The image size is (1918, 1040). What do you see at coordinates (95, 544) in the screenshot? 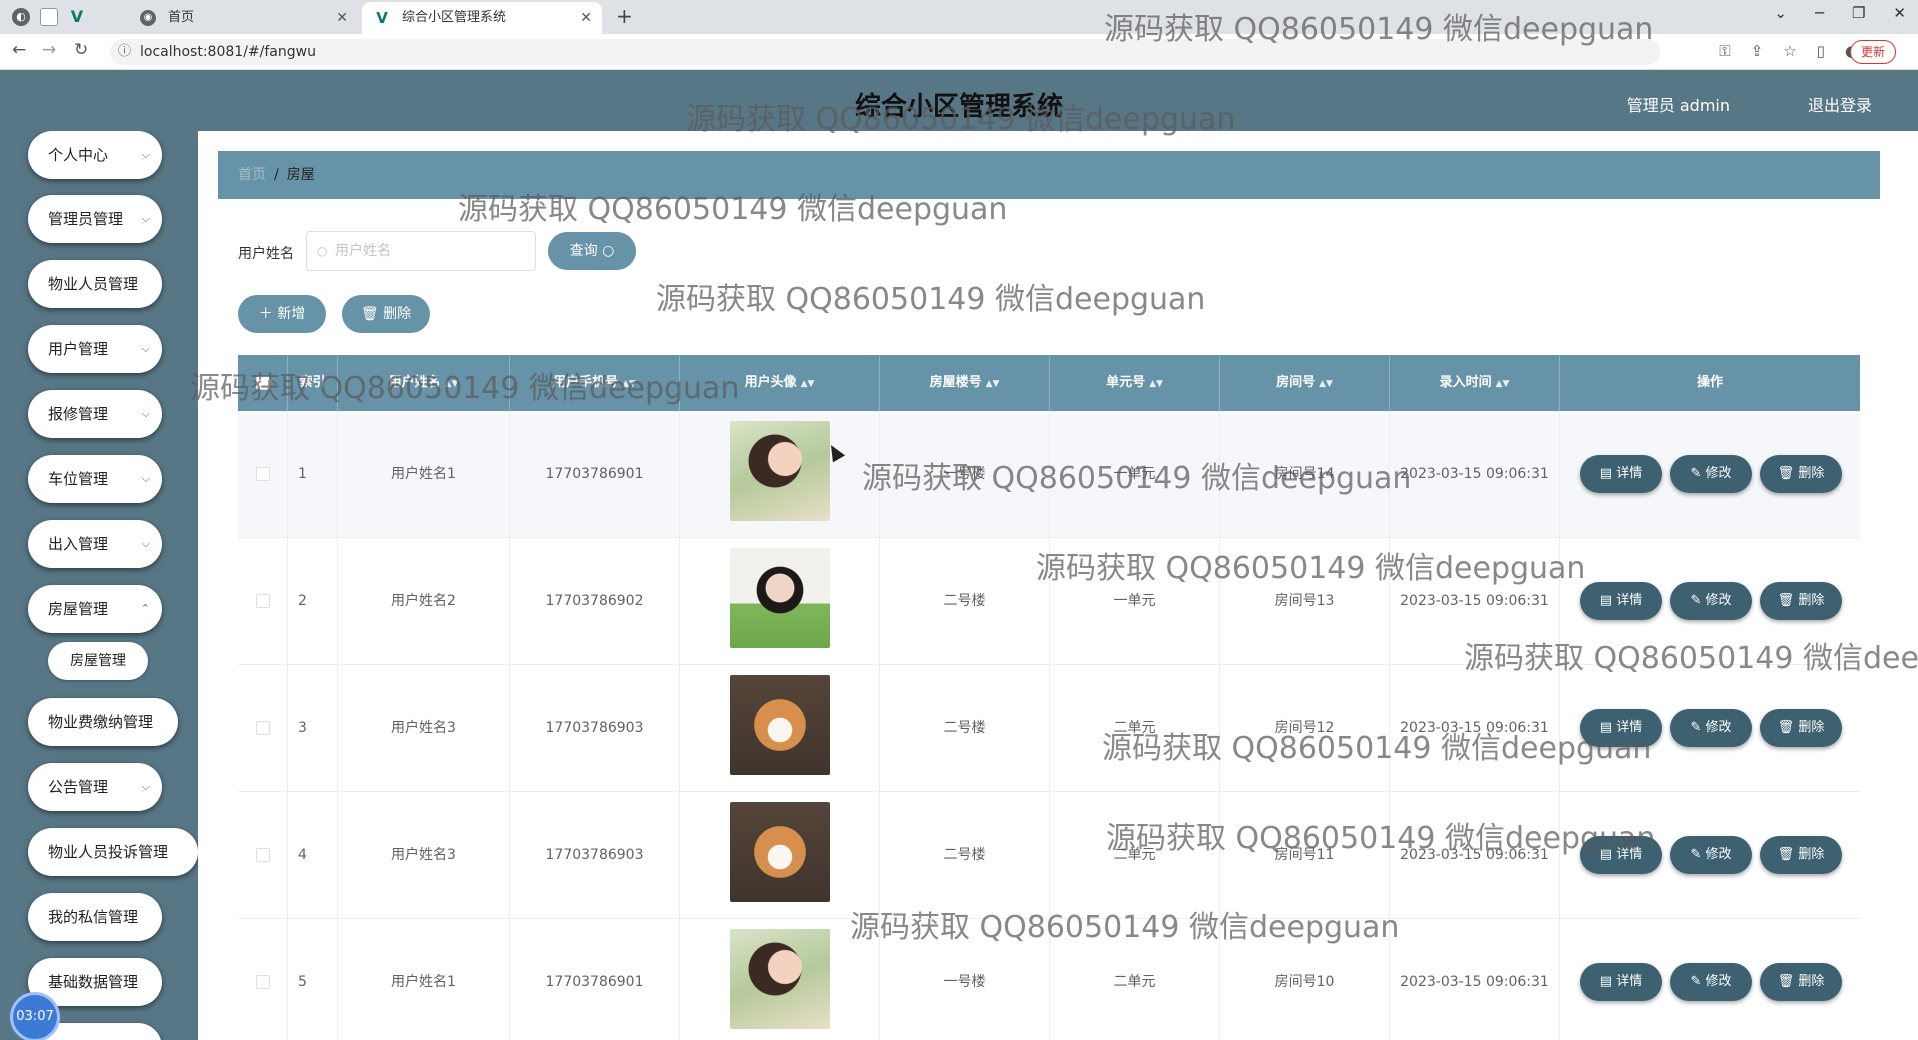
I see `sidebar-item-access: 出入管理 ⌵` at bounding box center [95, 544].